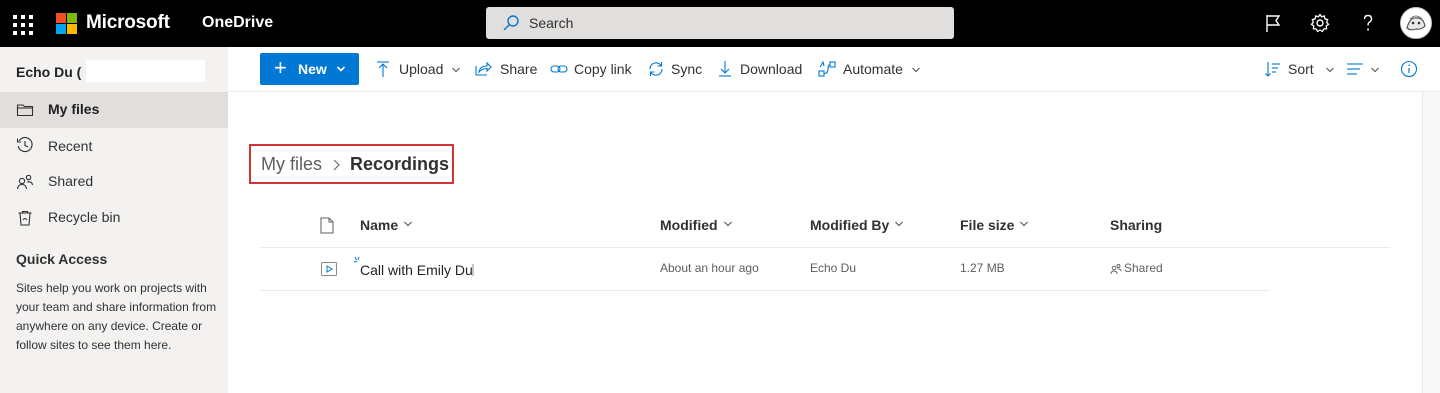  Describe the element at coordinates (416, 270) in the screenshot. I see `file-name-link: Call with Emily Du` at that location.